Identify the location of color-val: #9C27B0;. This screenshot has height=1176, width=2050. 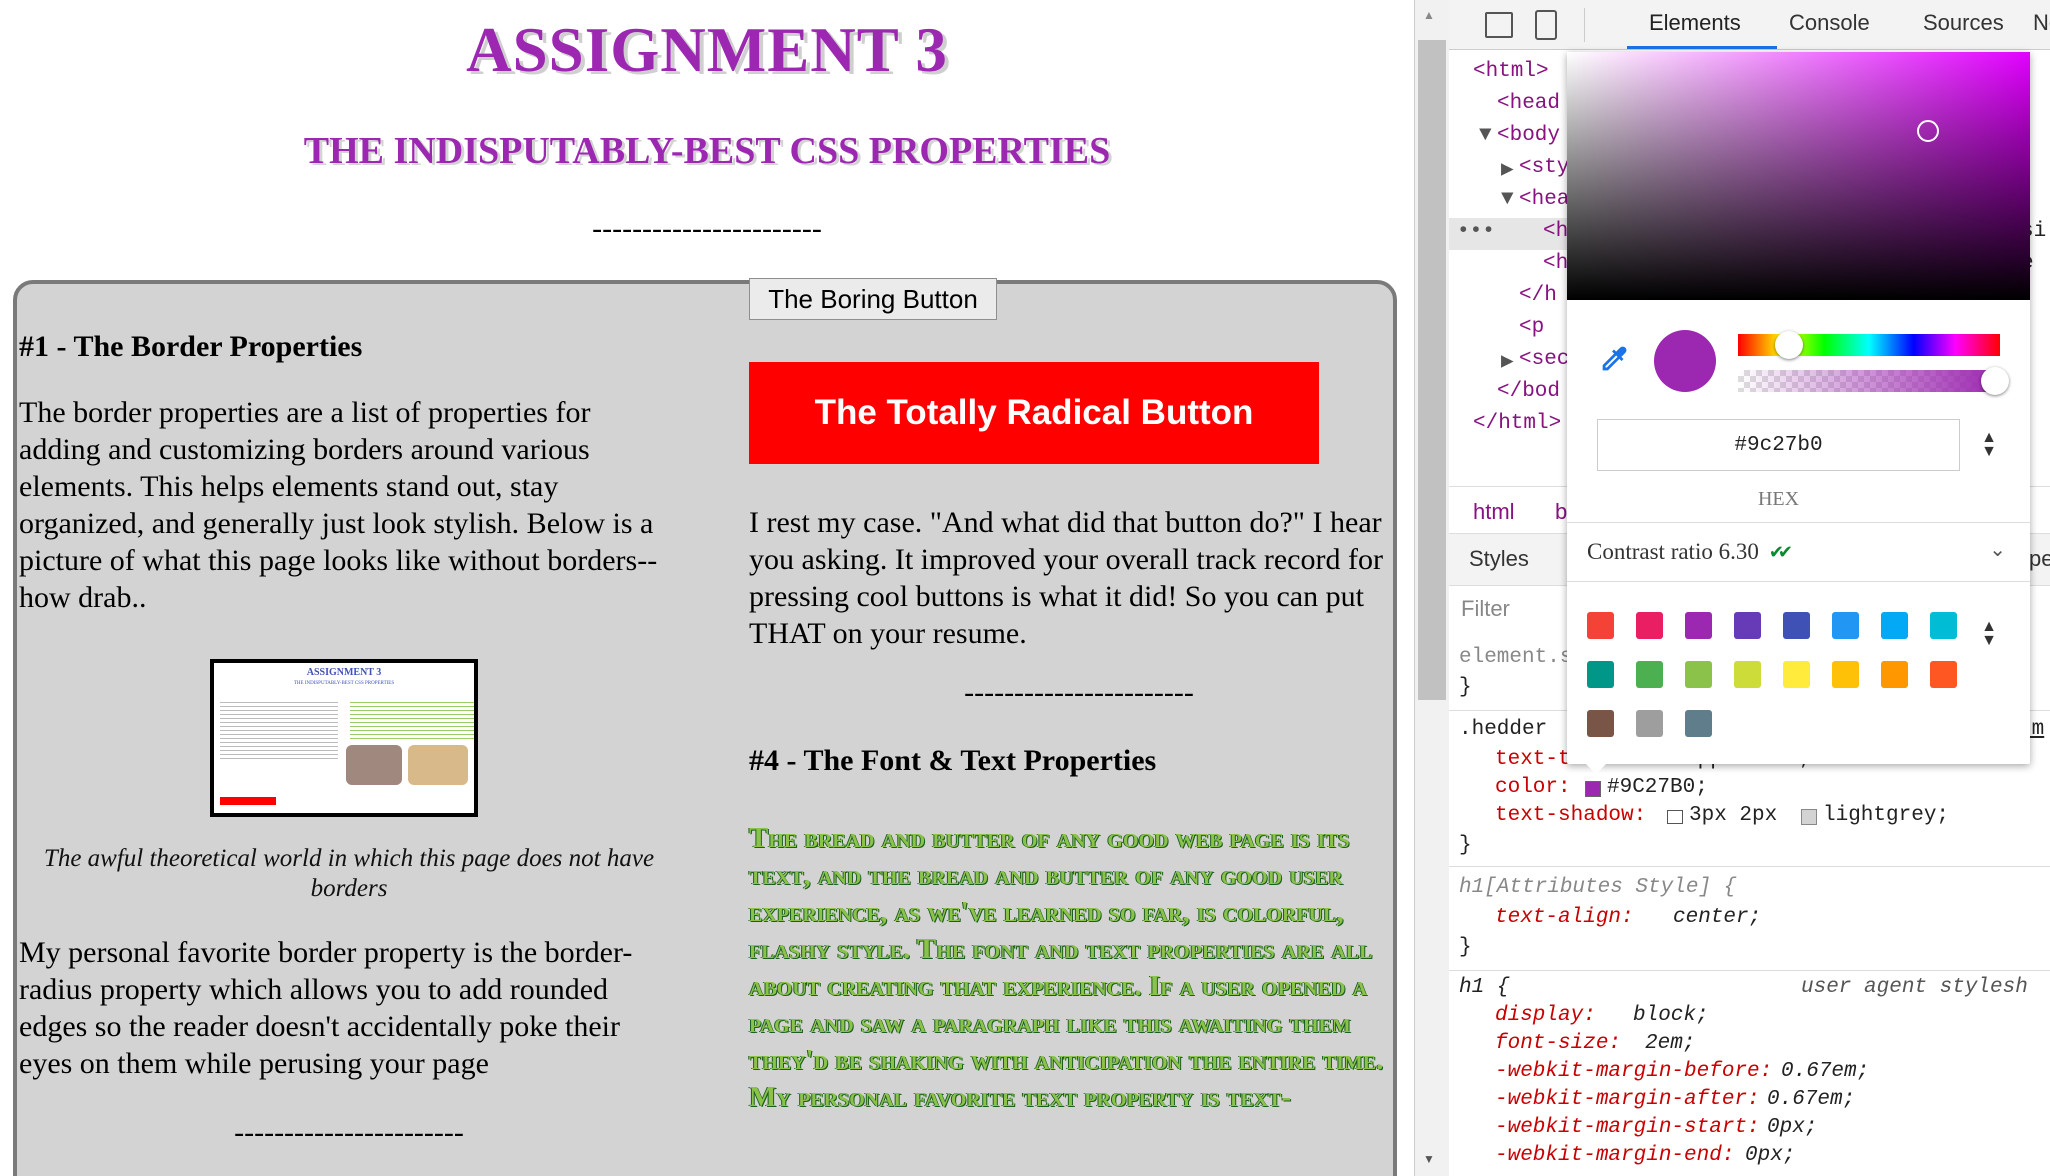
(1657, 787).